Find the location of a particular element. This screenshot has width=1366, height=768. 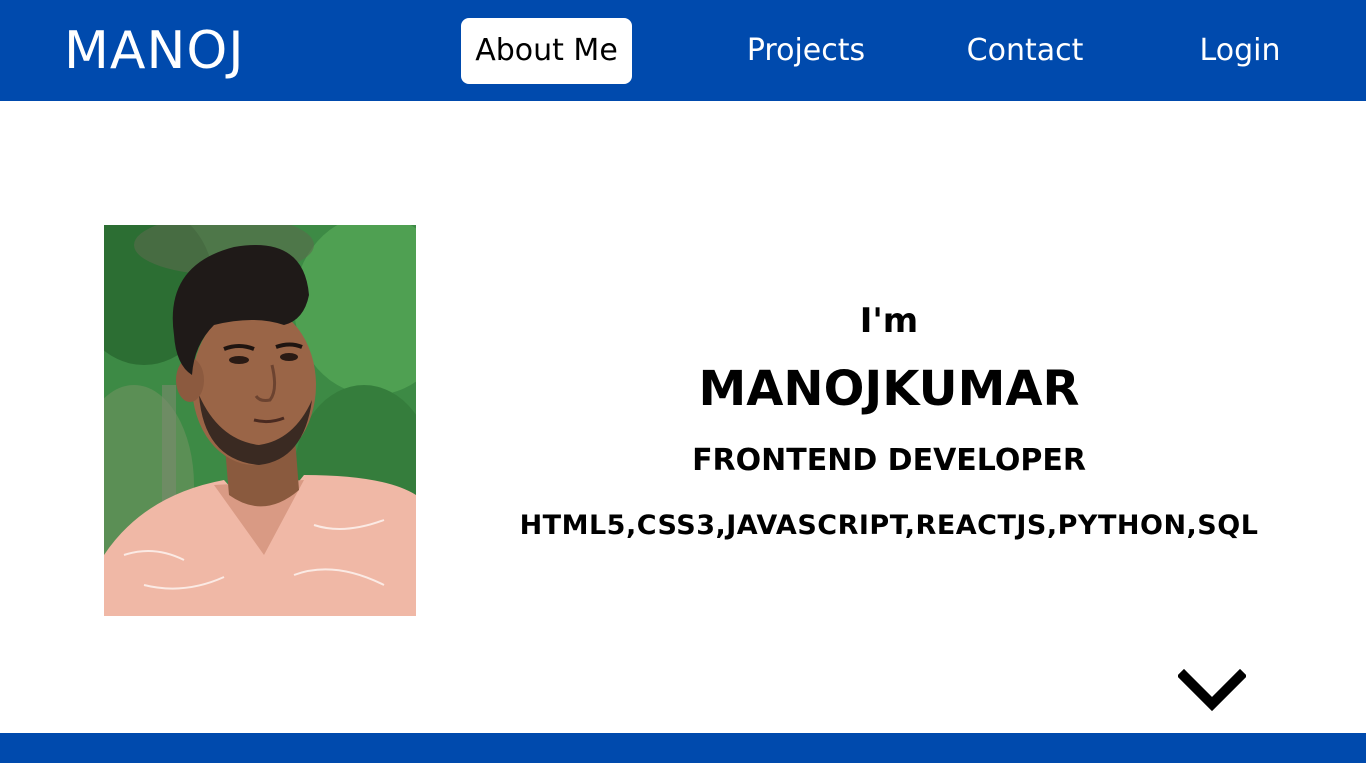

top-navbar: MANOJ About Me Projects Contact Login is located at coordinates (683, 50).